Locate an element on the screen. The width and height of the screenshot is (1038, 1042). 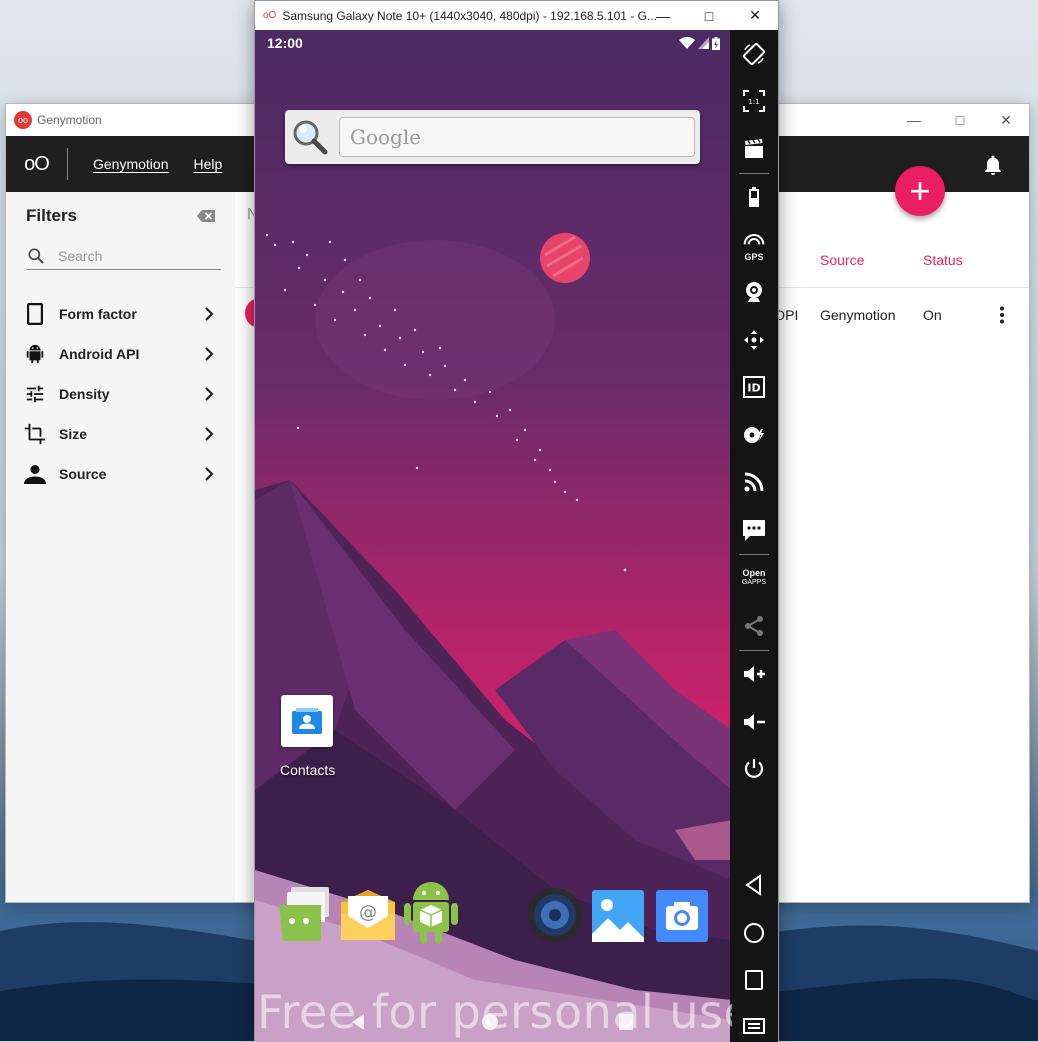
email-app-icon: @ is located at coordinates (368, 915).